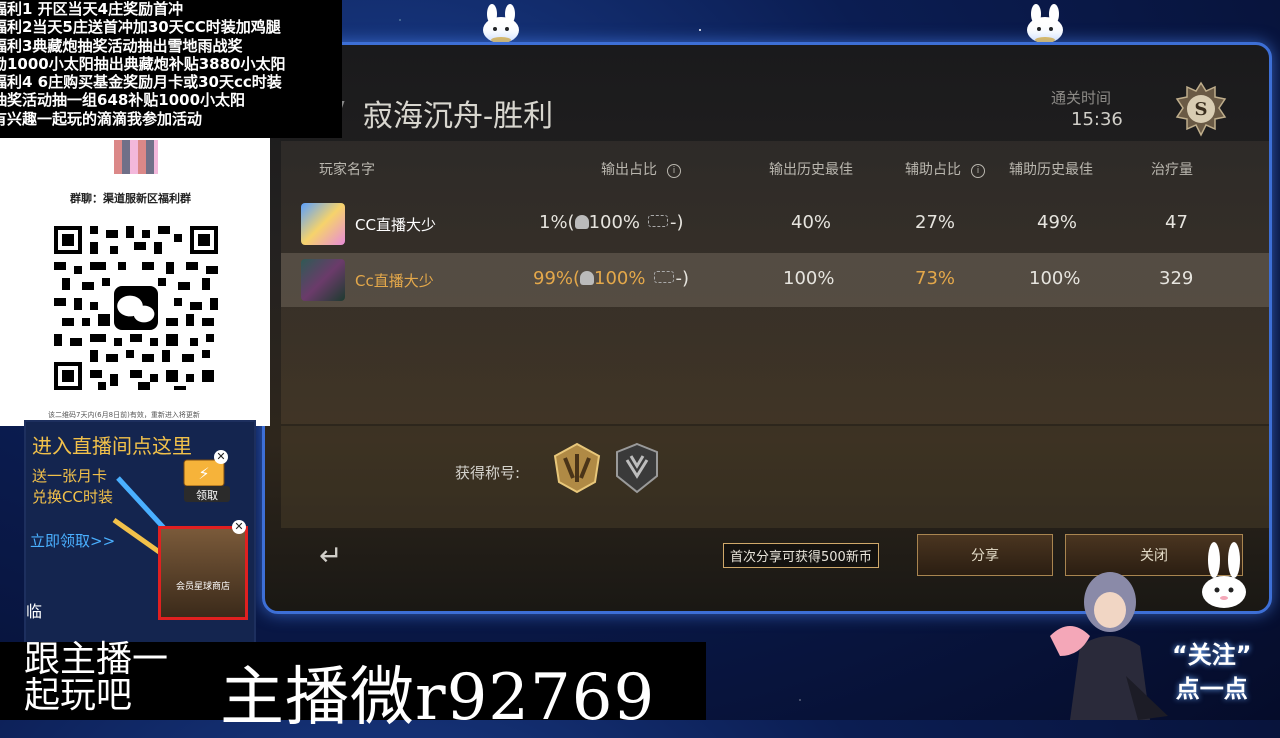 The height and width of the screenshot is (738, 1280). What do you see at coordinates (92, 9) in the screenshot?
I see `notice-line: 福利1 开区当天4庄奖励首冲` at bounding box center [92, 9].